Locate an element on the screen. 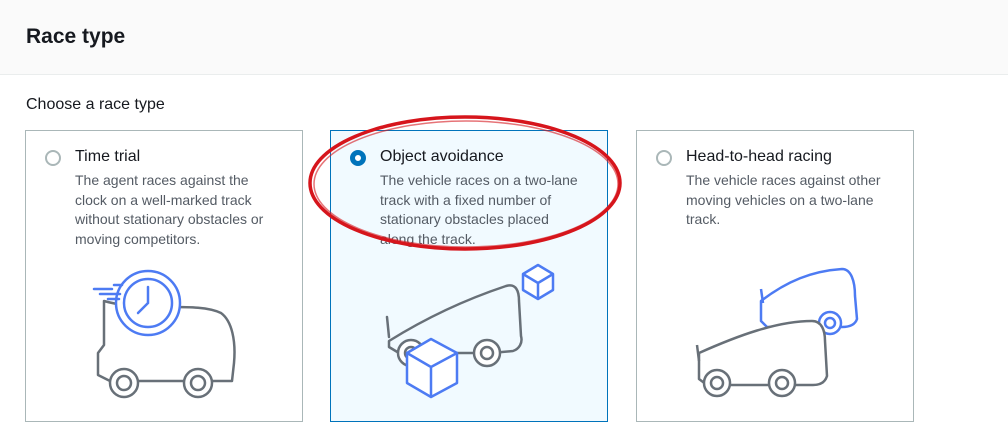 This screenshot has height=442, width=1008. radio-object-avoidance is located at coordinates (358, 158).